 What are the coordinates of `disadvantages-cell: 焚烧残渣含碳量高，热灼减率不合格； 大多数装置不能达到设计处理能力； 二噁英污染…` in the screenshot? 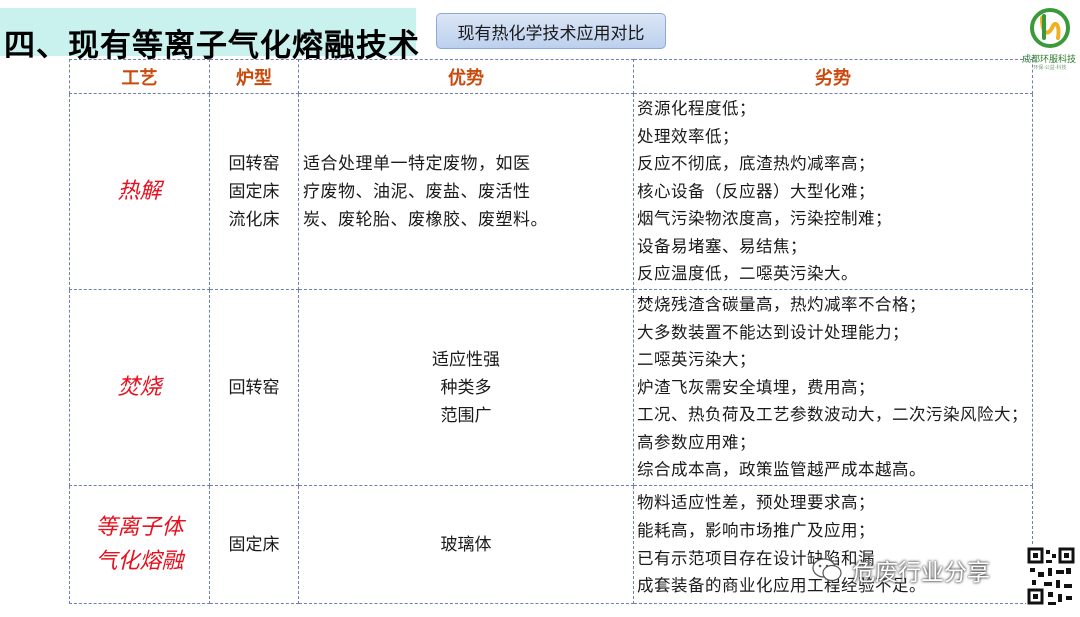 It's located at (833, 387).